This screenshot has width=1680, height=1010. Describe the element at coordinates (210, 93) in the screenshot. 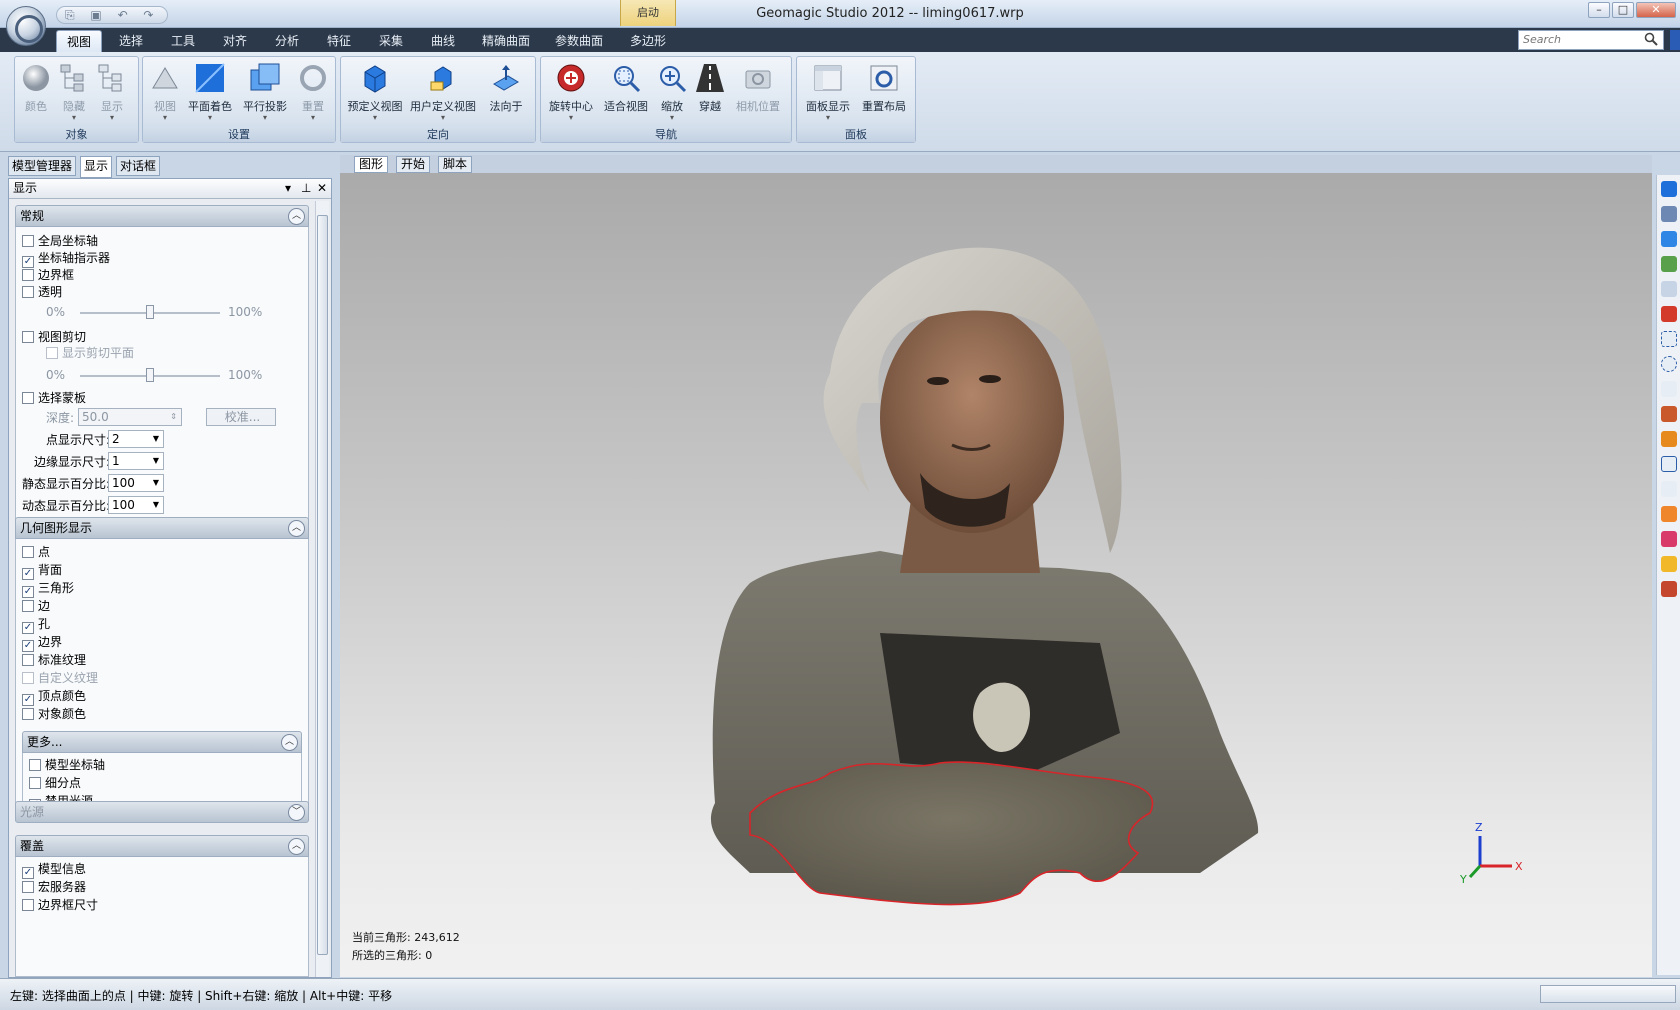

I see `flat-shading-button: 平面着色 ▾` at that location.